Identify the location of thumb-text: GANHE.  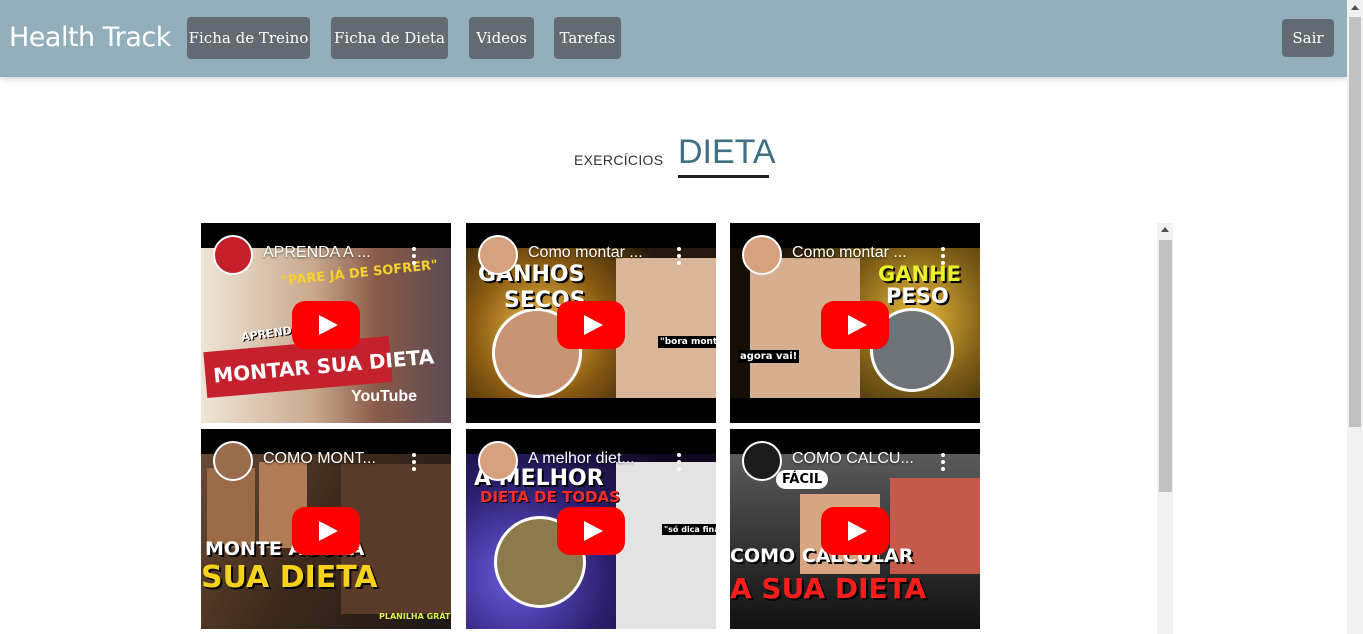
(919, 274).